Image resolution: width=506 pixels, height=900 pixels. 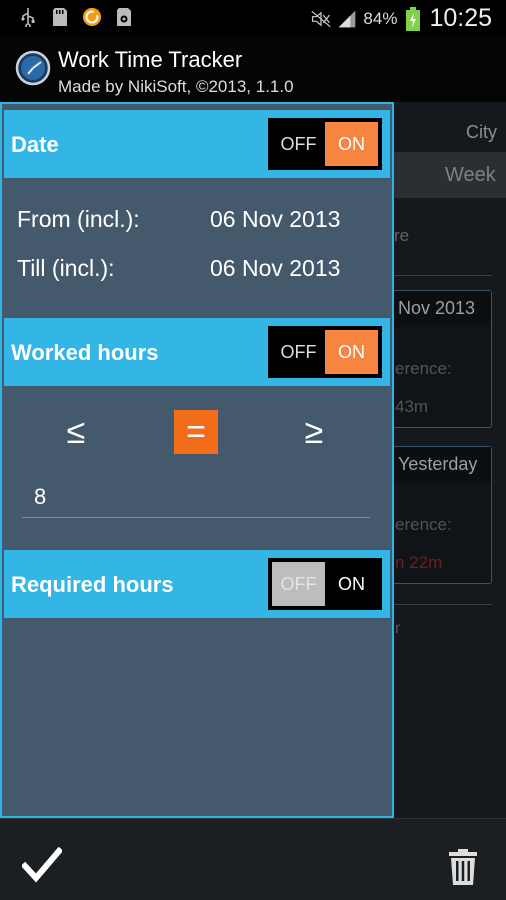 I want to click on checkmark-icon, so click(x=42, y=864).